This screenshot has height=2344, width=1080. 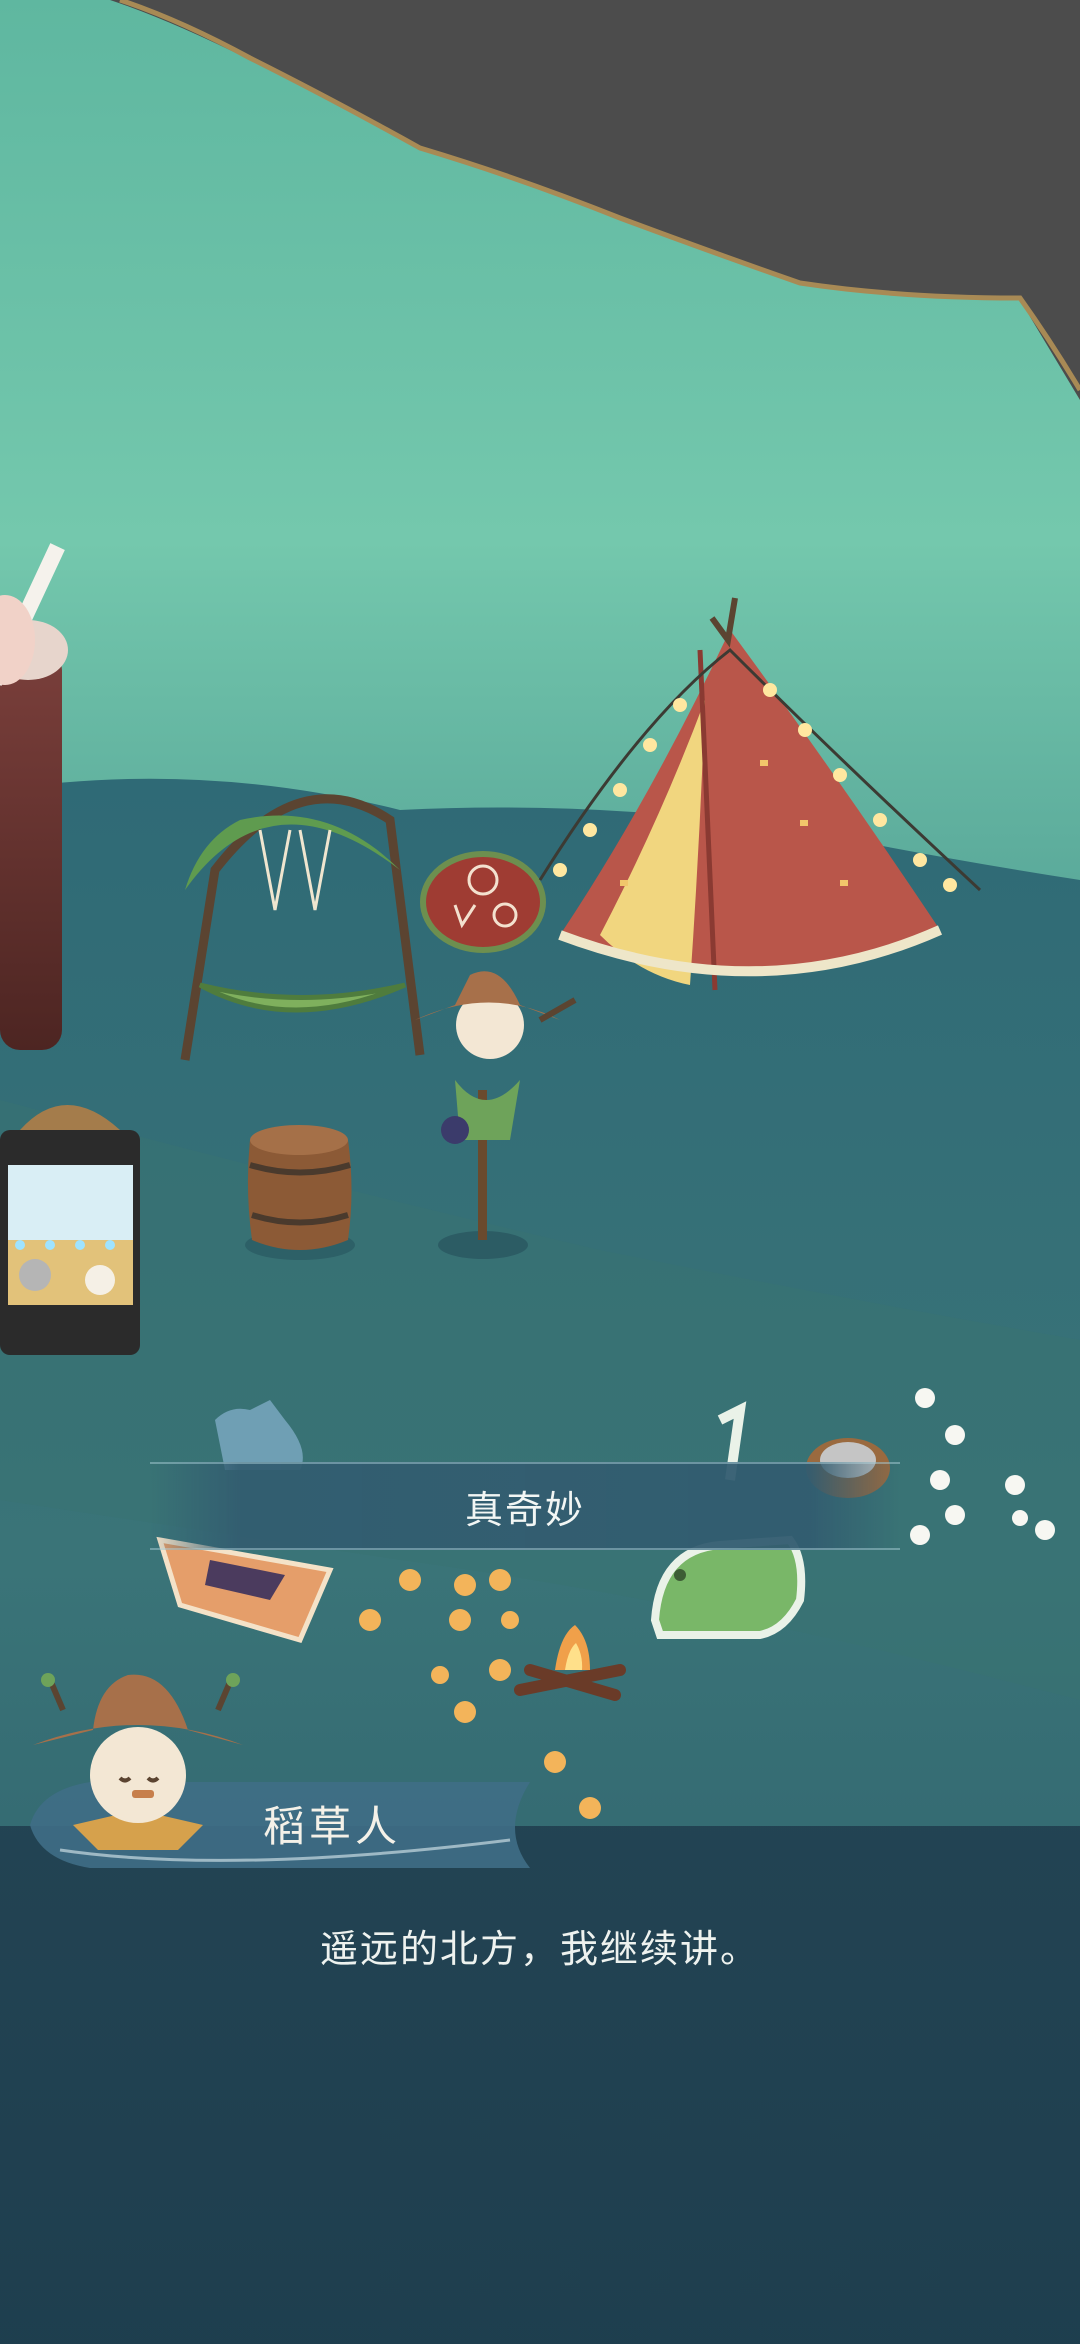 What do you see at coordinates (300, 1192) in the screenshot?
I see `barrel-icon` at bounding box center [300, 1192].